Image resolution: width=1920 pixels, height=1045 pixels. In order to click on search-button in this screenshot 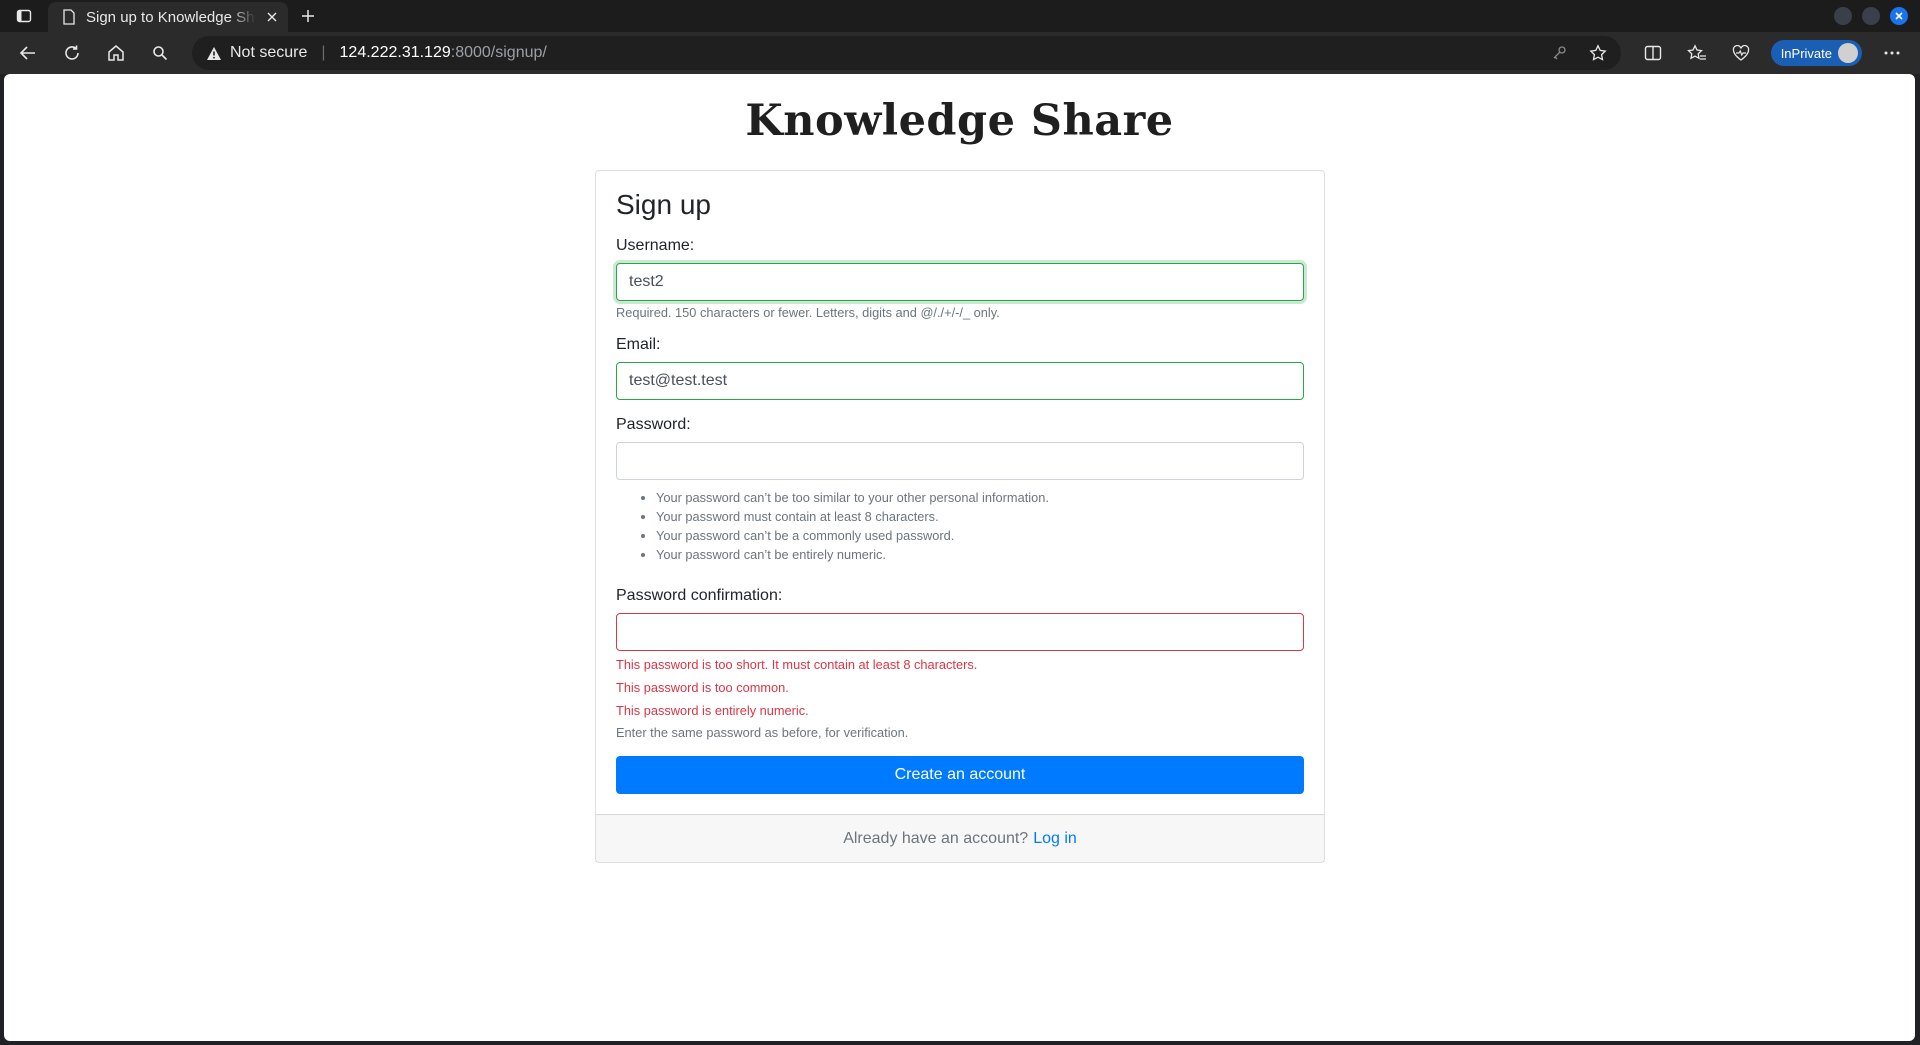, I will do `click(160, 53)`.